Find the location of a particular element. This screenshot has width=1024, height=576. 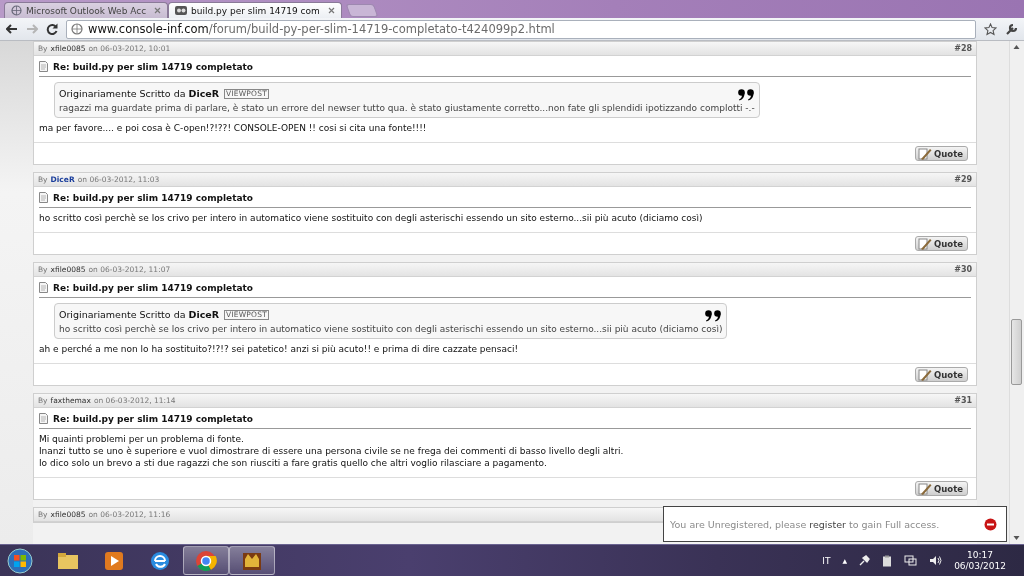

language-indicator: IT is located at coordinates (826, 560).